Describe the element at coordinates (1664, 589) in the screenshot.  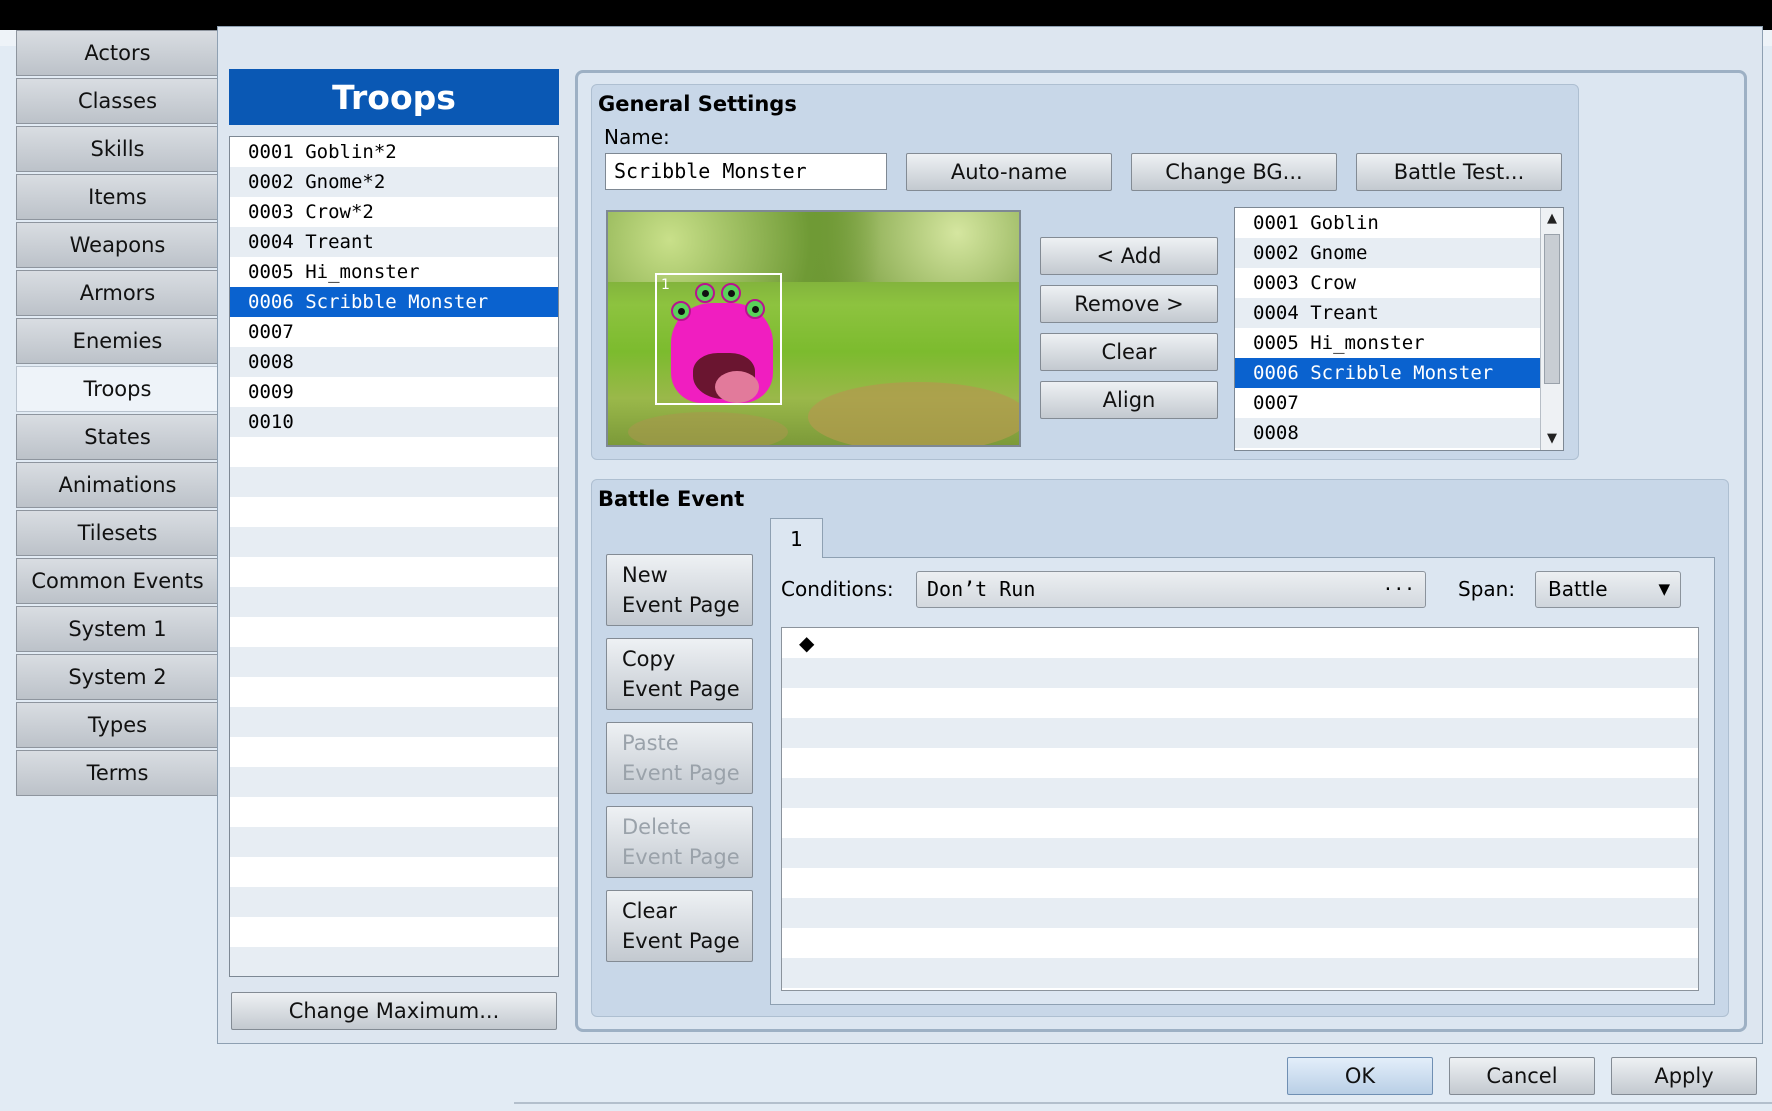
I see `chevron-down-icon: ▼` at that location.